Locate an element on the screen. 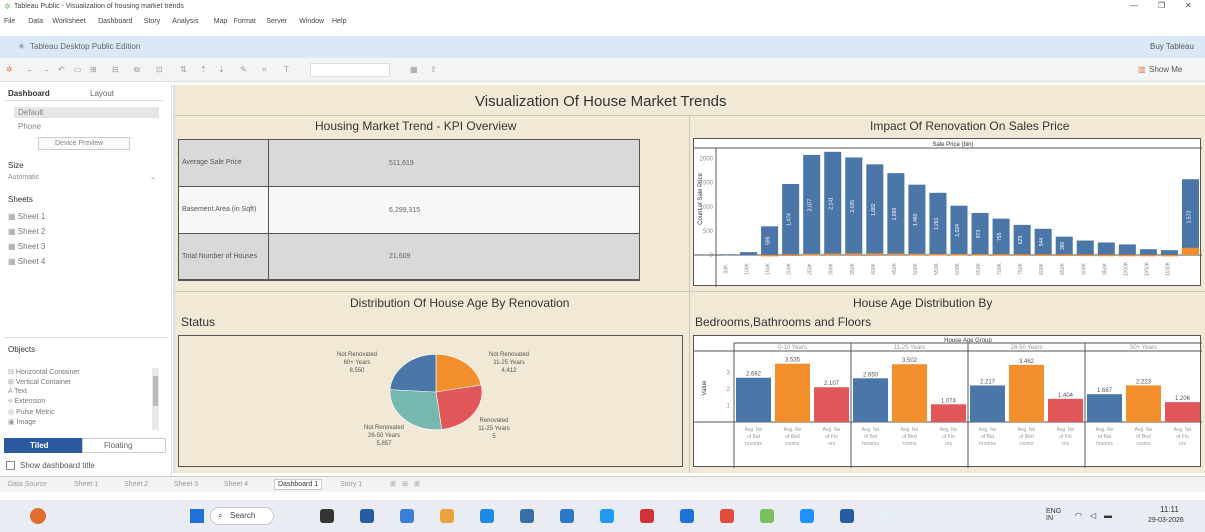  clock-date: 29-03-2026 is located at coordinates (1166, 520).